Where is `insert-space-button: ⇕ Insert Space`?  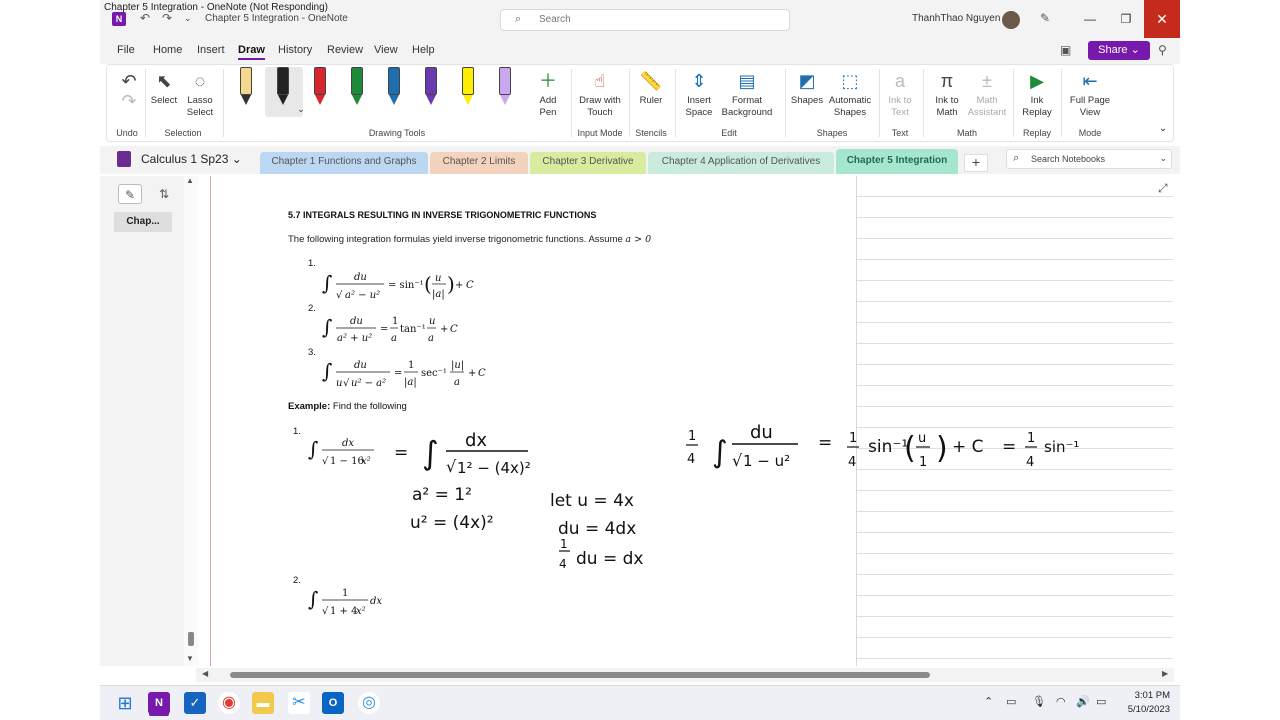
insert-space-button: ⇕ Insert Space is located at coordinates (699, 94).